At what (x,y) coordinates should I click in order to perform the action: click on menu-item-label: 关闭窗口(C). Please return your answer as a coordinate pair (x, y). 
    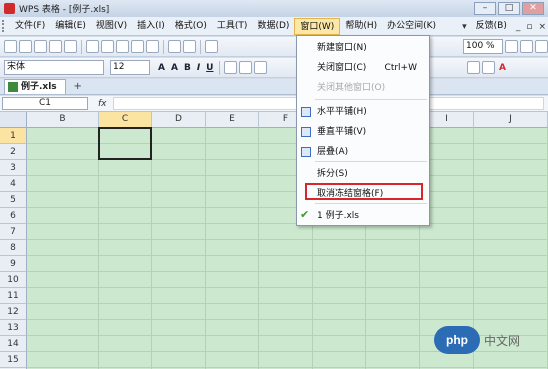
    Looking at the image, I should click on (342, 68).